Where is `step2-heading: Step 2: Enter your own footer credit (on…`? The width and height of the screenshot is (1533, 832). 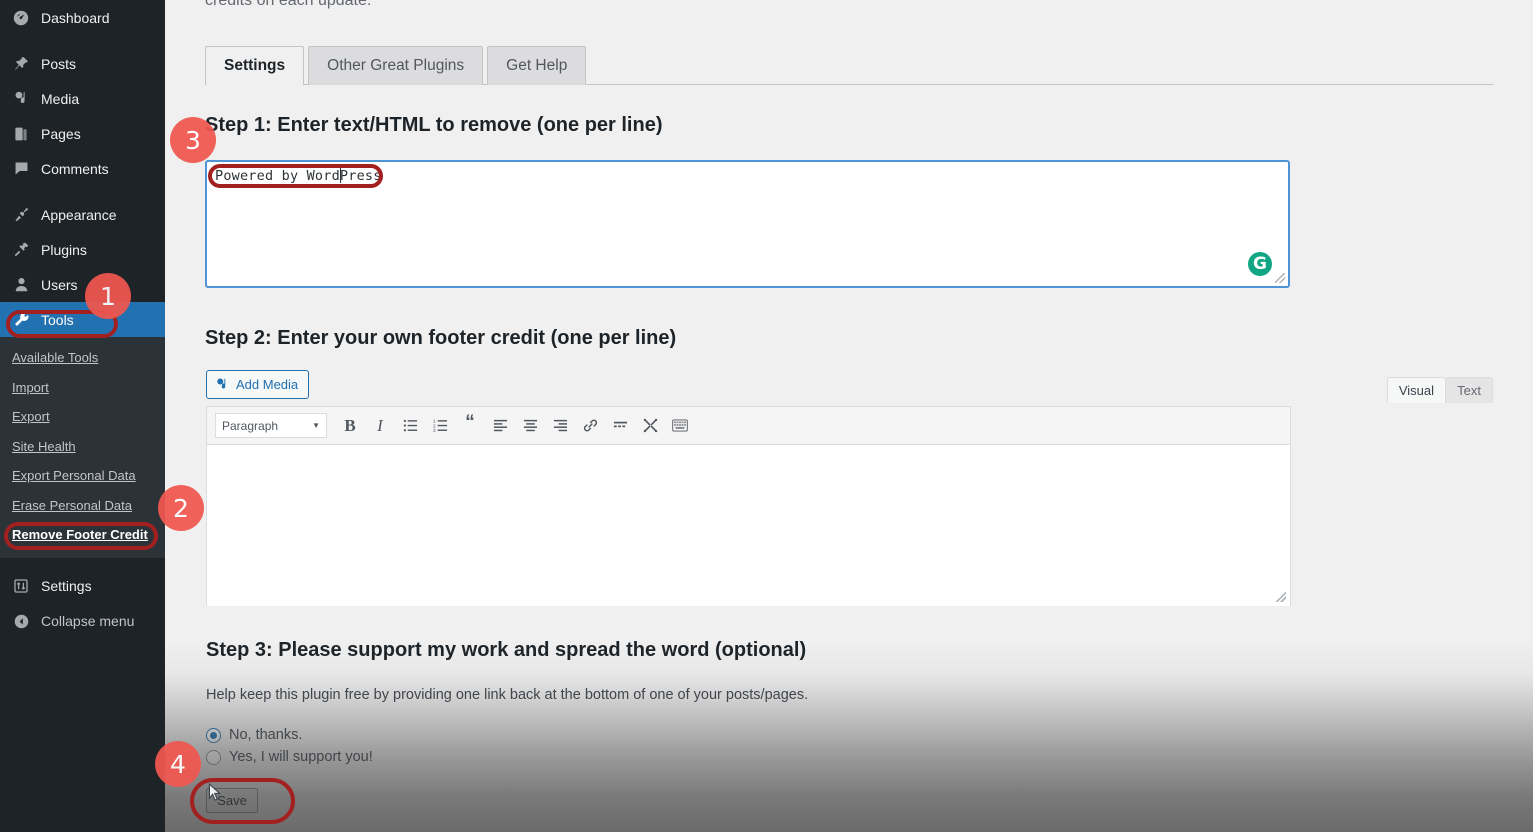 step2-heading: Step 2: Enter your own footer credit (on… is located at coordinates (441, 338).